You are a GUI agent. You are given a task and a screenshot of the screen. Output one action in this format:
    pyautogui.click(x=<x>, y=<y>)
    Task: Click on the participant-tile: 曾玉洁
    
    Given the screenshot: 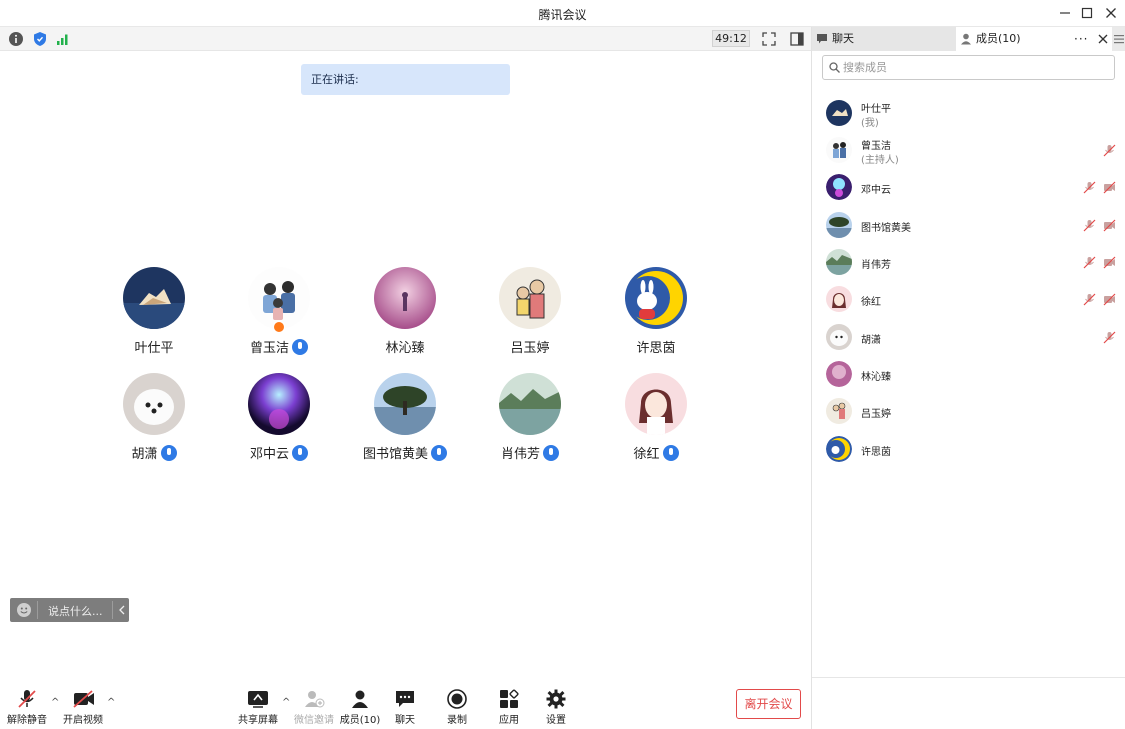 What is the action you would take?
    pyautogui.click(x=279, y=315)
    